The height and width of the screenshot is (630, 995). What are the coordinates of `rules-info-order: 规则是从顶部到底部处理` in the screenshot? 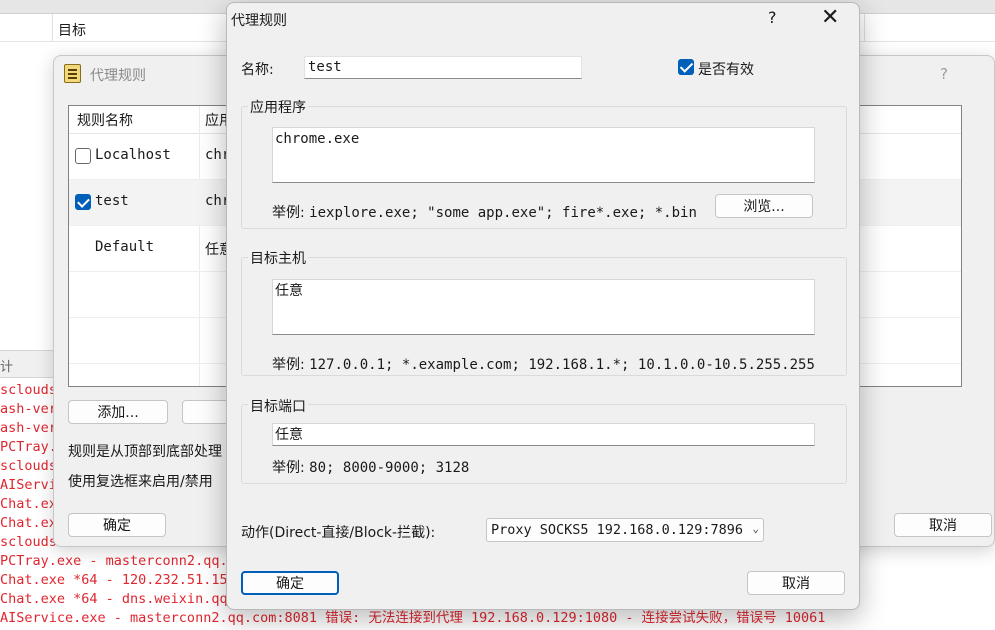 It's located at (145, 452).